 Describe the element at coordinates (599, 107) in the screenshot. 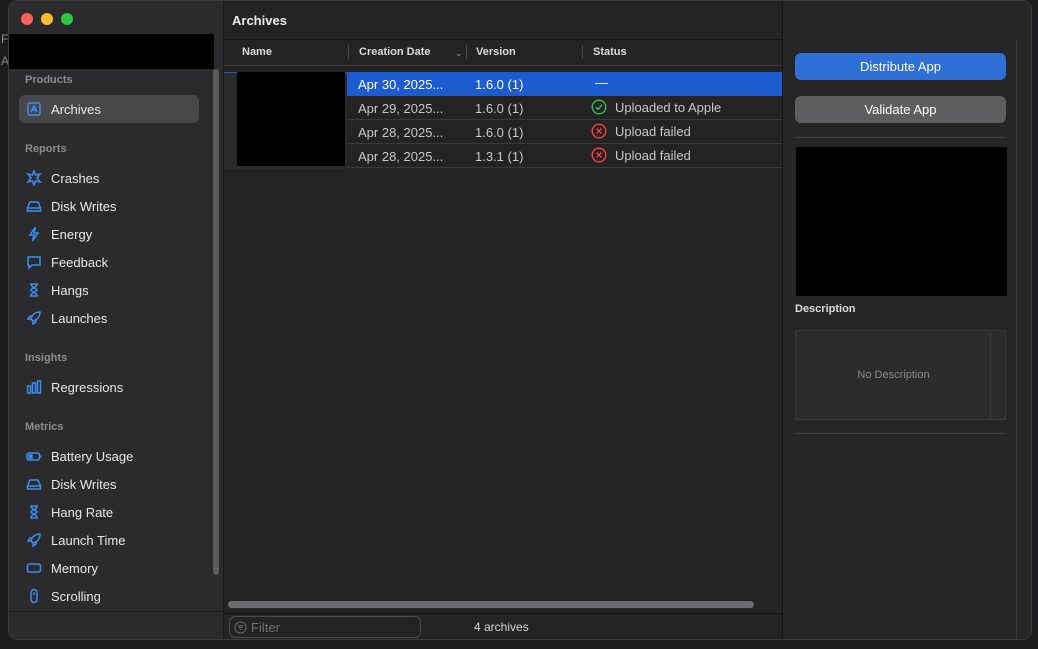

I see `checkmark-circle-icon` at that location.